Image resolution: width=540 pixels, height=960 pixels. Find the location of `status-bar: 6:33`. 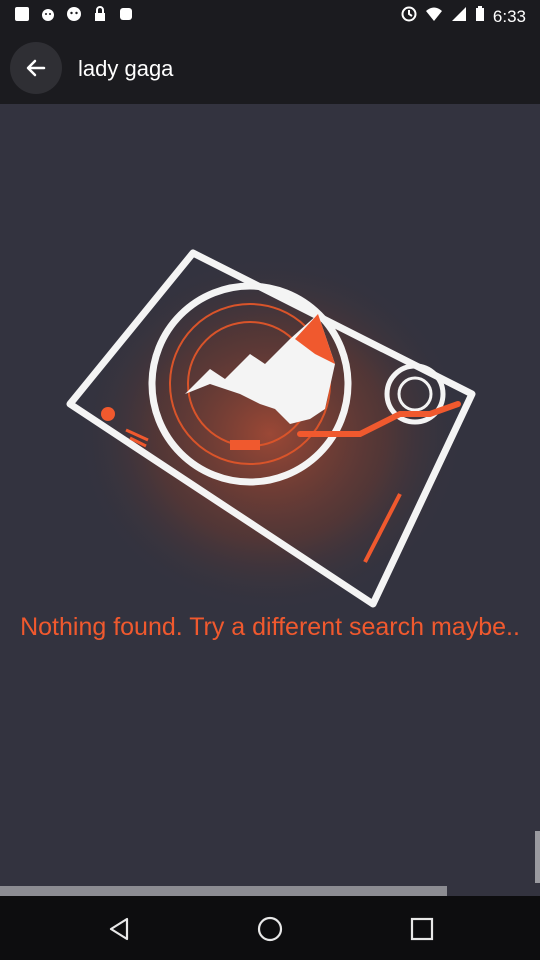

status-bar: 6:33 is located at coordinates (270, 16).